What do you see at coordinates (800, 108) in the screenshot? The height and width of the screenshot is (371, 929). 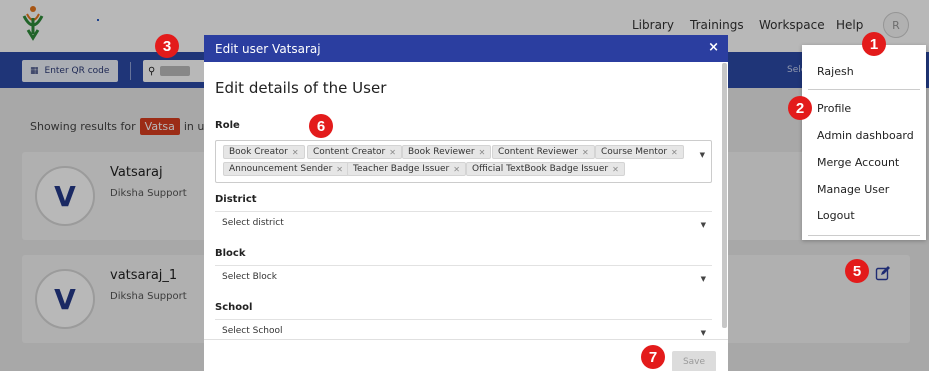 I see `annotation-badge: 2` at bounding box center [800, 108].